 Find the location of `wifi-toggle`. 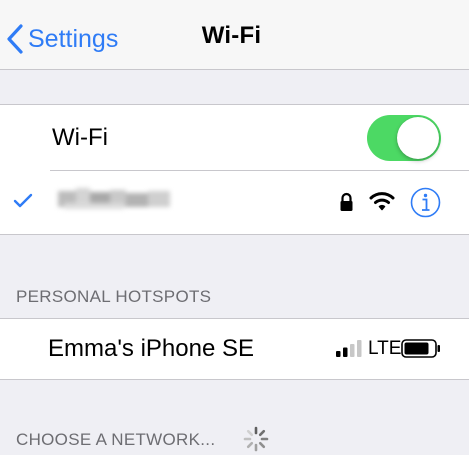

wifi-toggle is located at coordinates (404, 138).